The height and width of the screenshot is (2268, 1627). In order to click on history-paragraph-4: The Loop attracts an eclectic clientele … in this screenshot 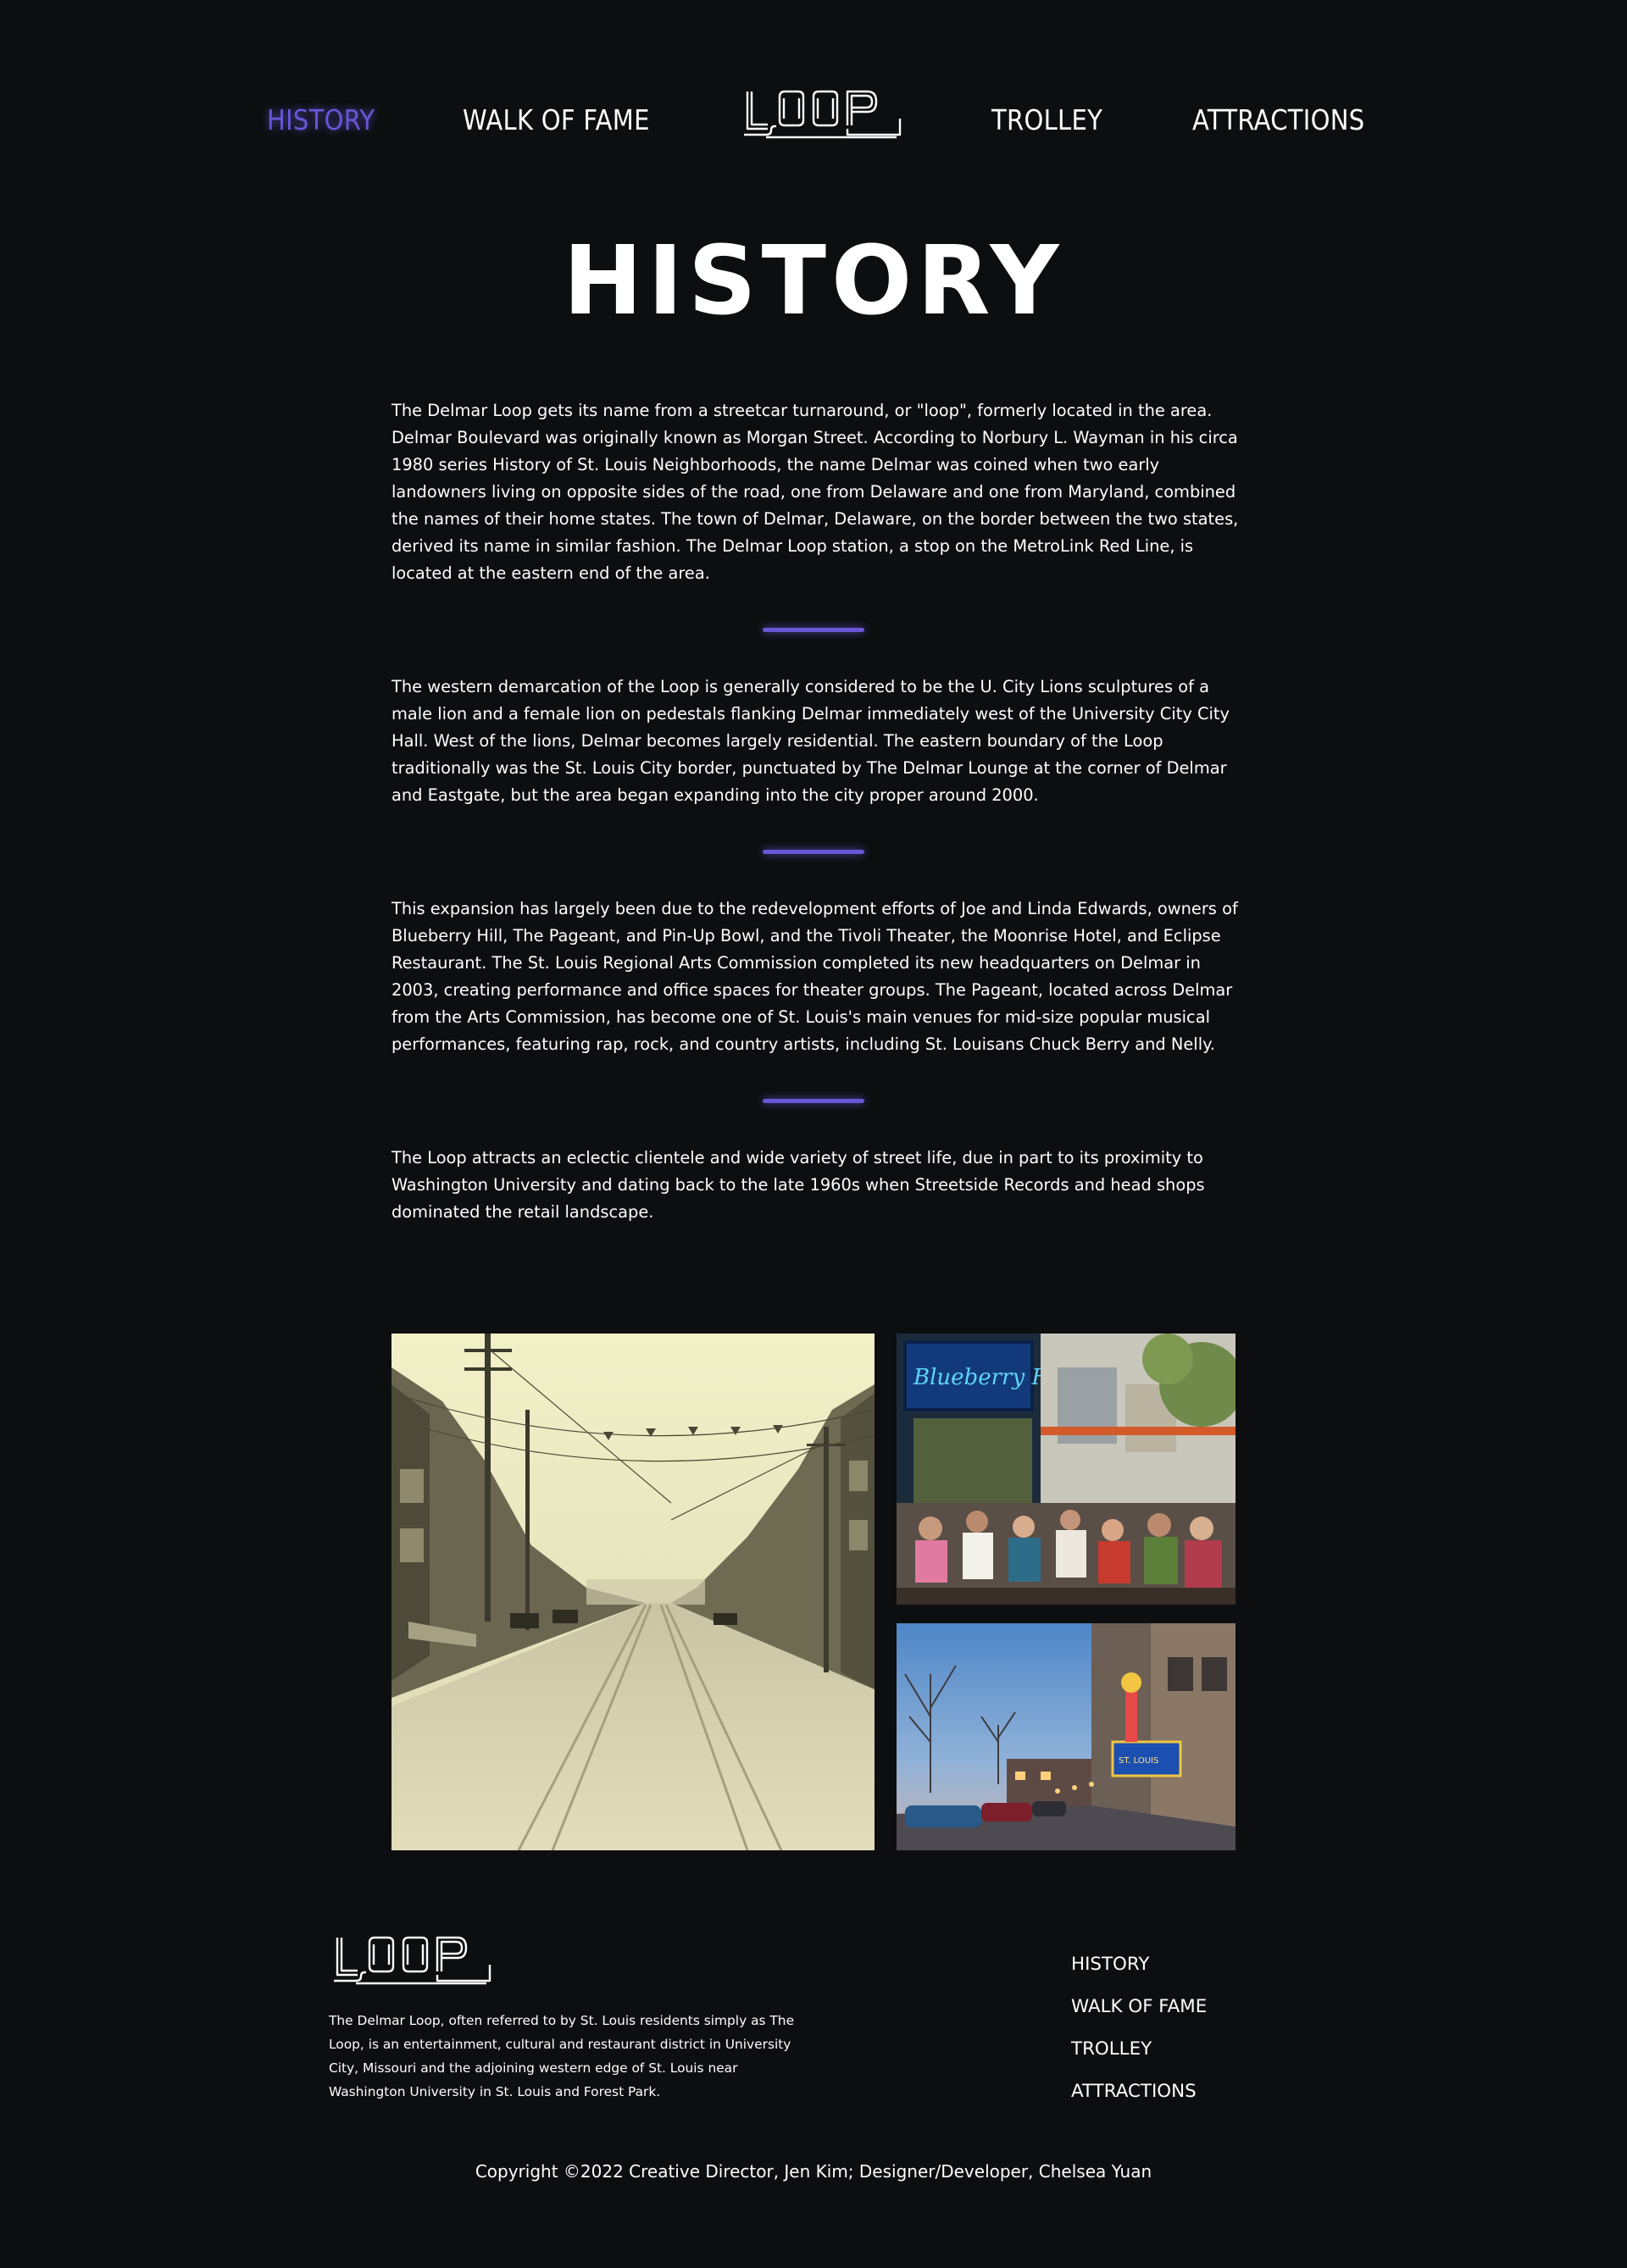, I will do `click(798, 1185)`.